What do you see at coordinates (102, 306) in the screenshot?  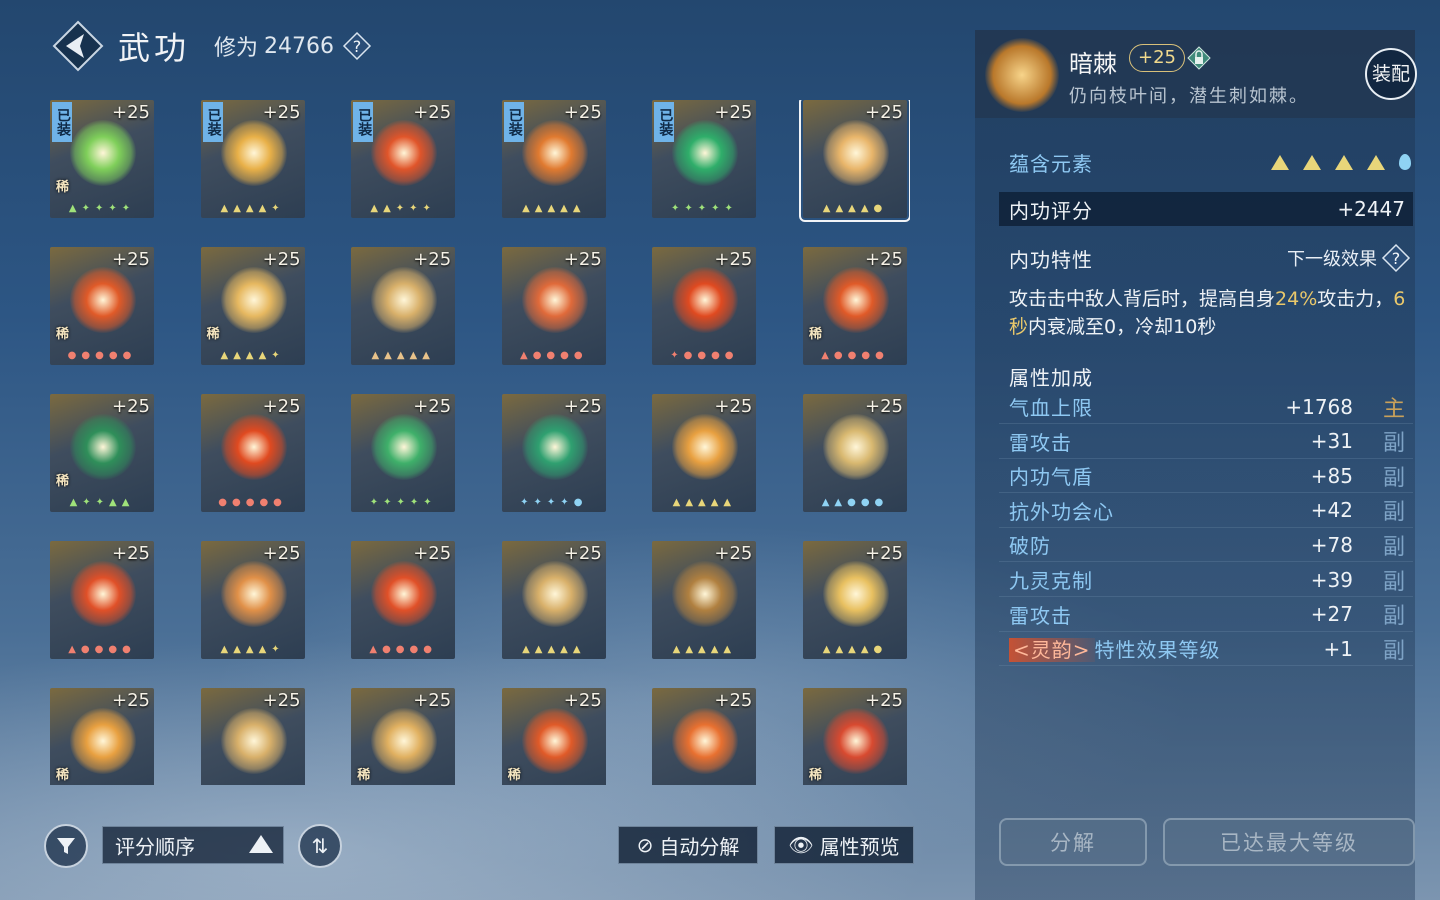 I see `skill-card: +25 稀 ●●●●●` at bounding box center [102, 306].